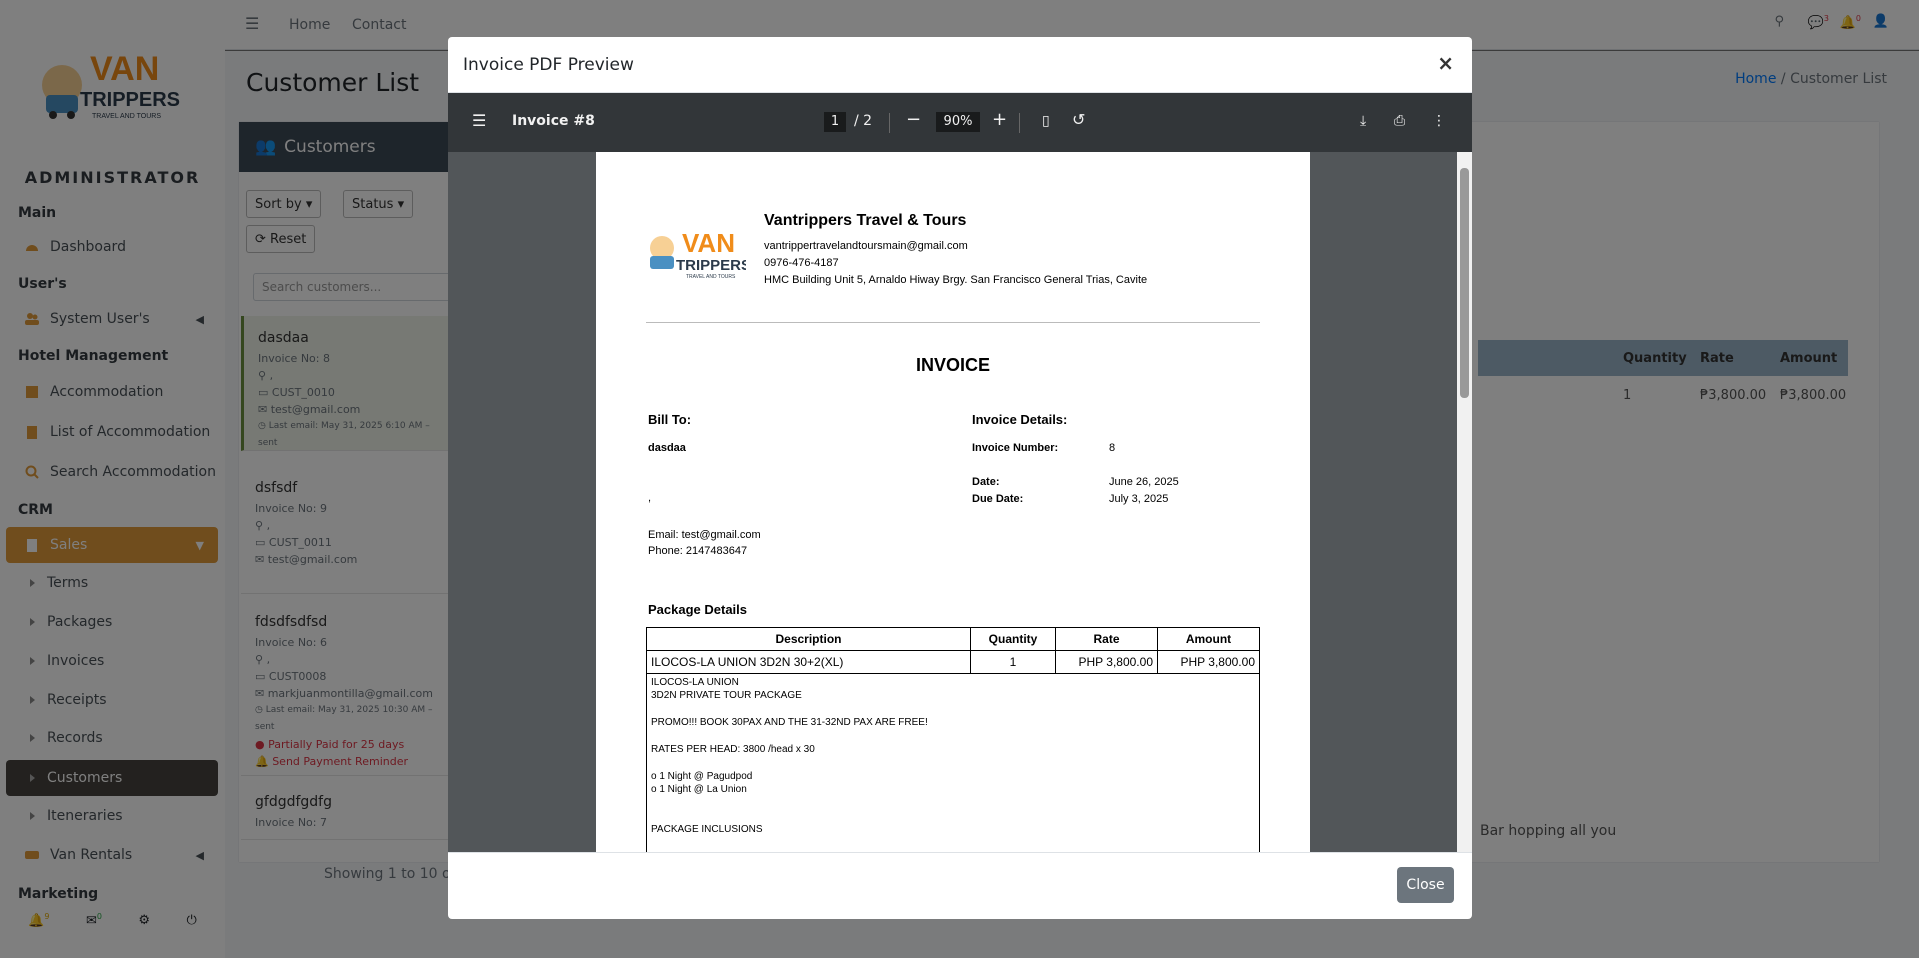  Describe the element at coordinates (479, 120) in the screenshot. I see `pdf-menu-icon: ☰` at that location.